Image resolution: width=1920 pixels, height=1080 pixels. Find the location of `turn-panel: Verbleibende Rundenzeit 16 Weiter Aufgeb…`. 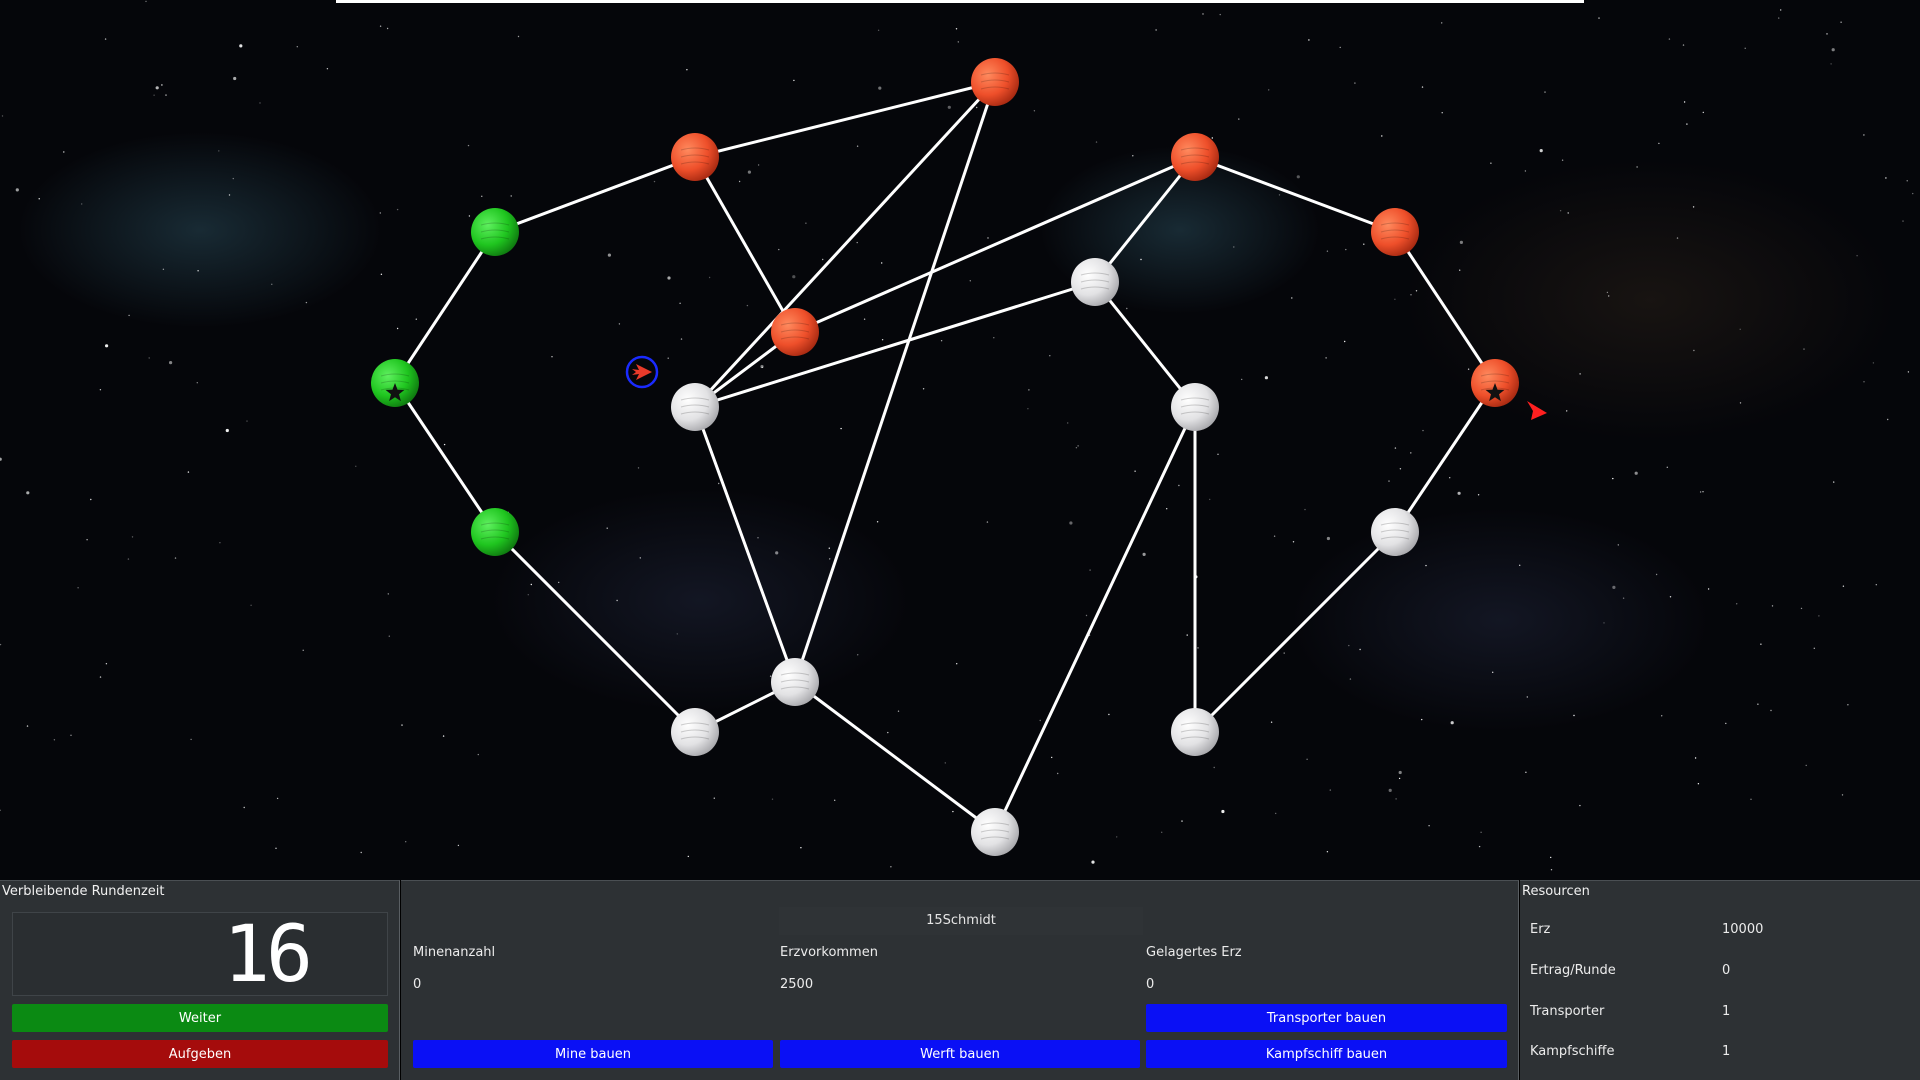

turn-panel: Verbleibende Rundenzeit 16 Weiter Aufgeb… is located at coordinates (200, 980).